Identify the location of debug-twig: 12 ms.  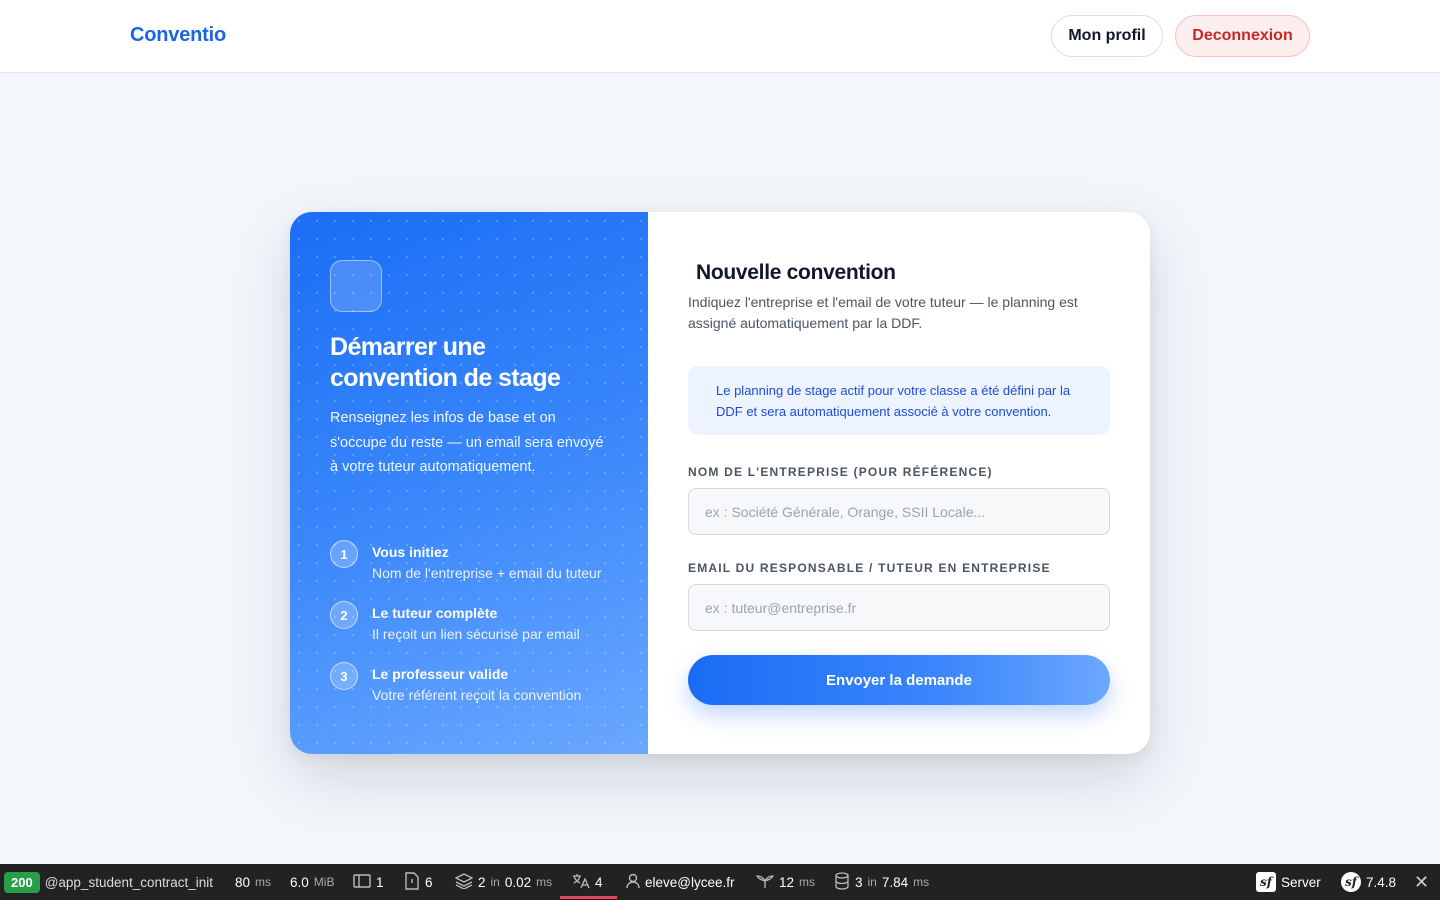
(785, 882).